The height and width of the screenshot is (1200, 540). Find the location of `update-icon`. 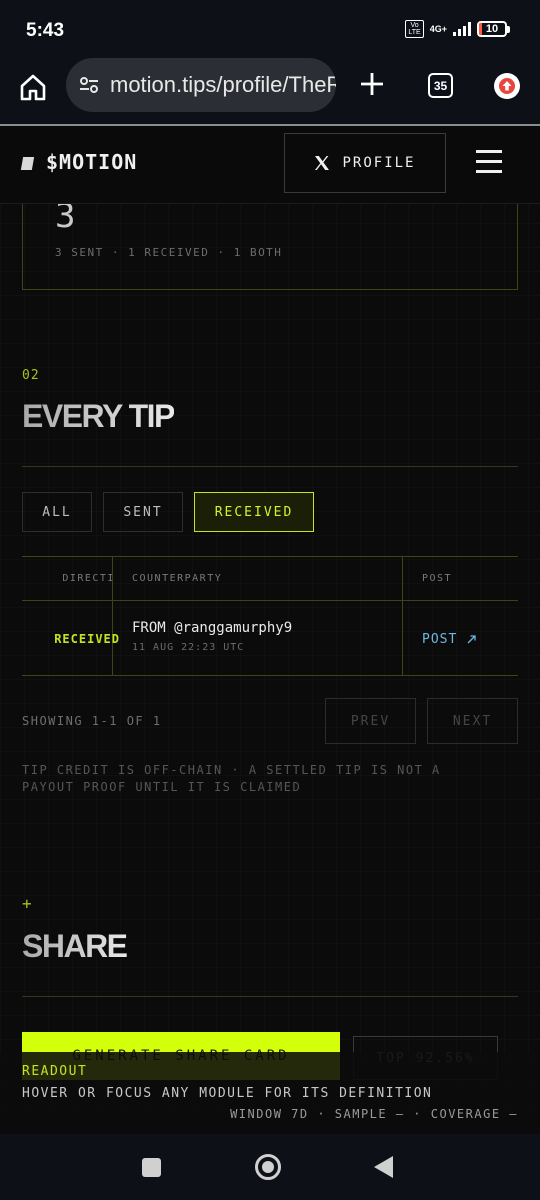

update-icon is located at coordinates (507, 86).